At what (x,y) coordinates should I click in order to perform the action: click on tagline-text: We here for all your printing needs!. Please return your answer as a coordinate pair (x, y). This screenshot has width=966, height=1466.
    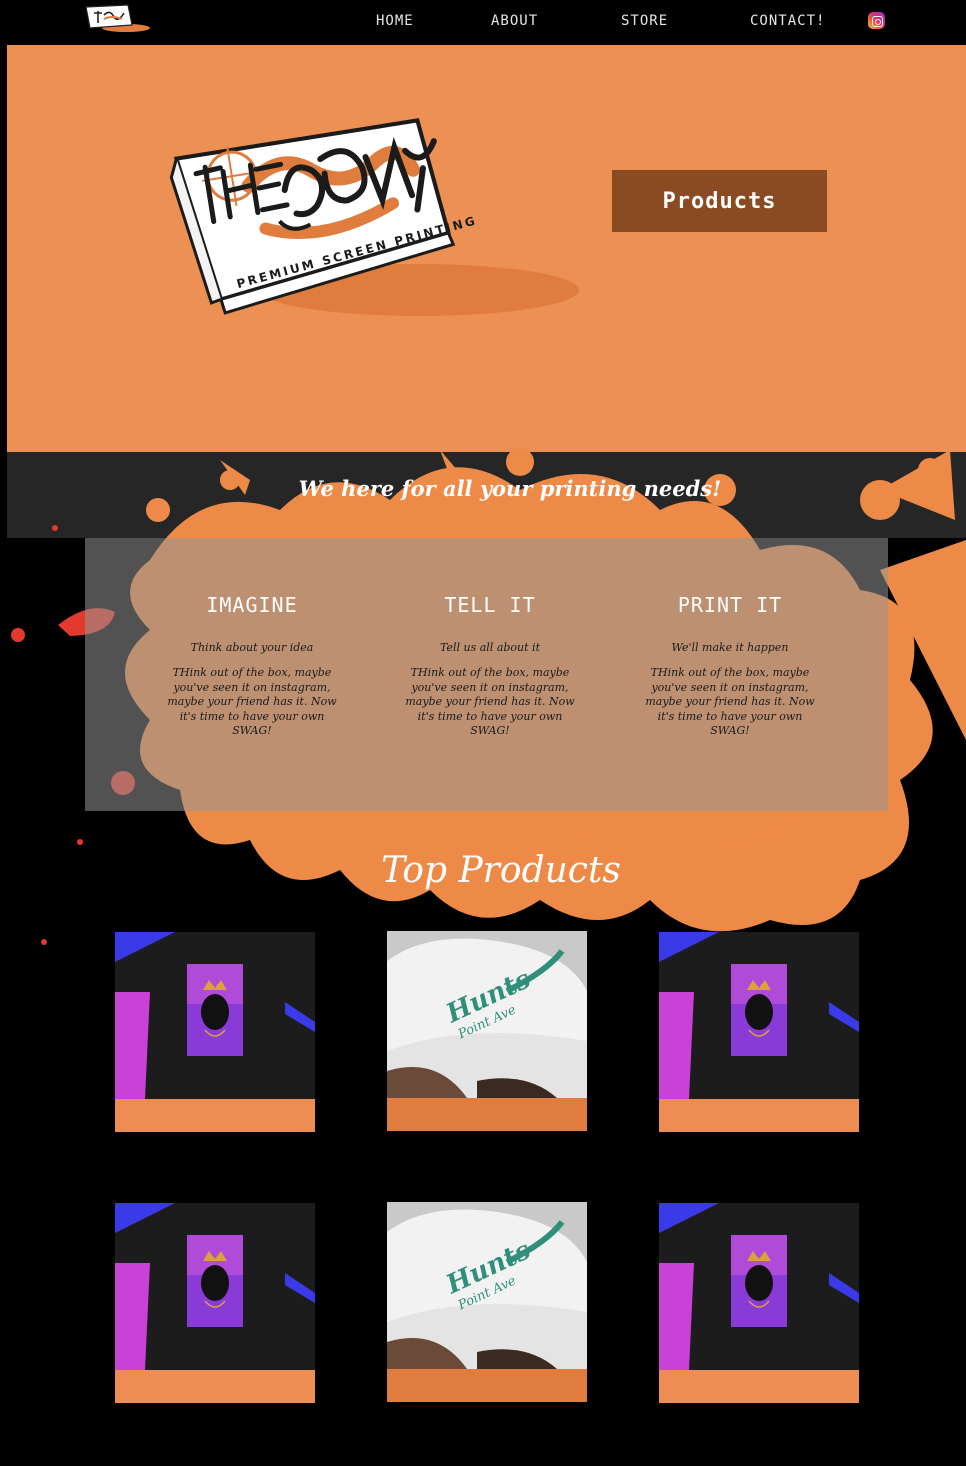
    Looking at the image, I should click on (510, 488).